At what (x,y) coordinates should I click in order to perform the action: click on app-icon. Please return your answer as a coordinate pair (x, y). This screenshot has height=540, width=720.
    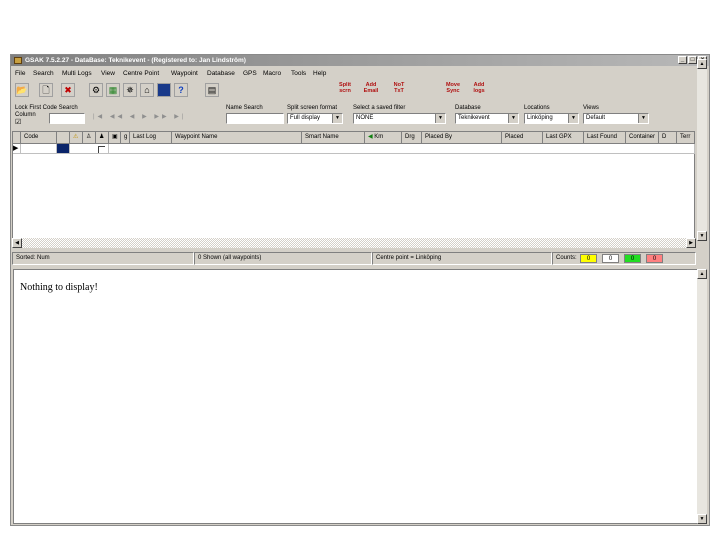
    Looking at the image, I should click on (18, 60).